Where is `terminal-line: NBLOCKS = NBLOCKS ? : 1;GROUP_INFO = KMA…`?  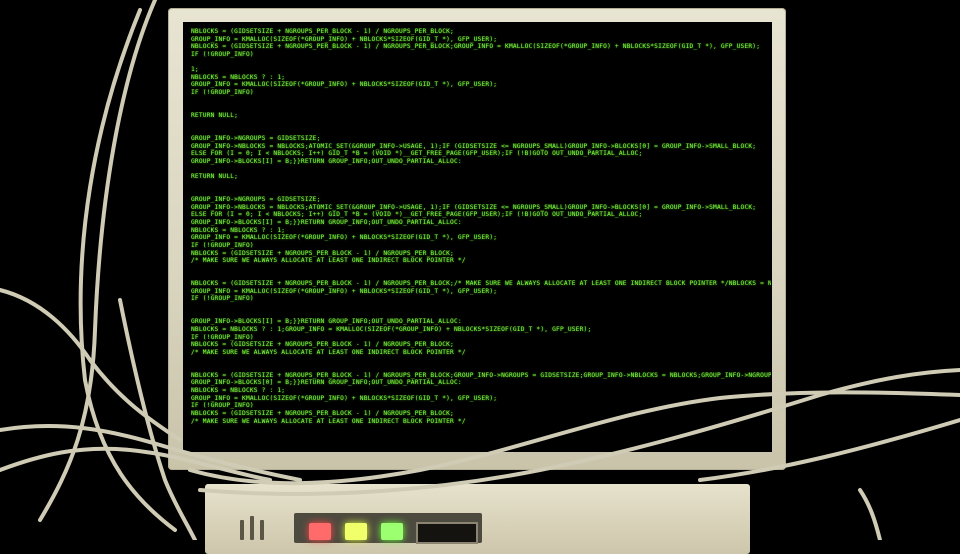 terminal-line: NBLOCKS = NBLOCKS ? : 1;GROUP_INFO = KMA… is located at coordinates (391, 329).